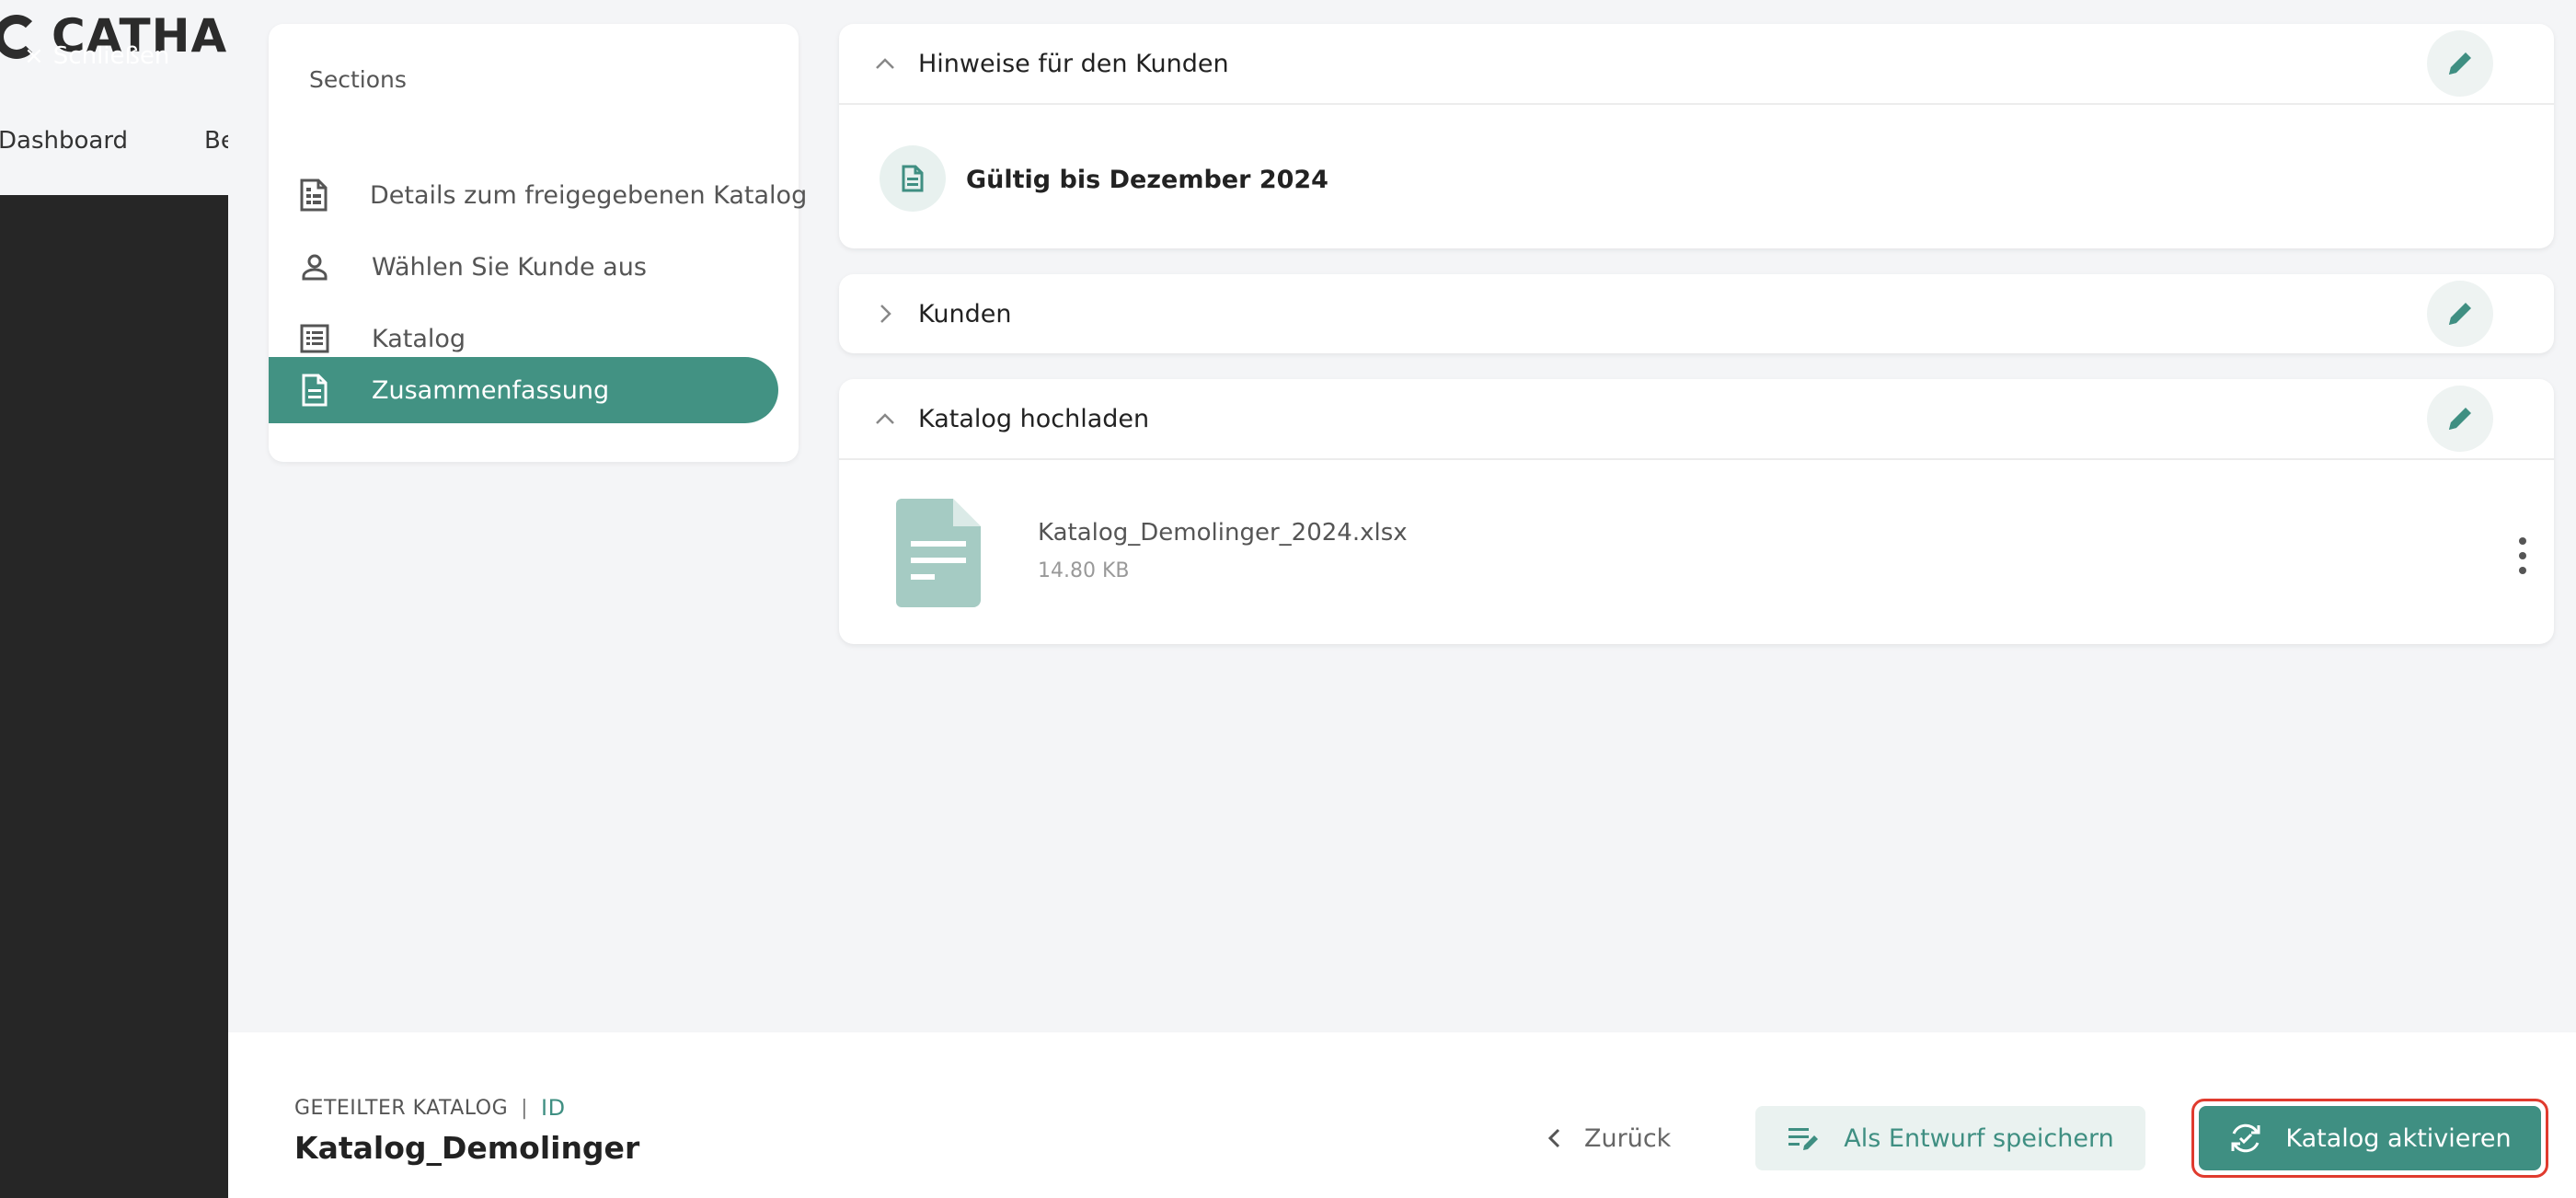  Describe the element at coordinates (111, 56) in the screenshot. I see `close-label: Schließen` at that location.